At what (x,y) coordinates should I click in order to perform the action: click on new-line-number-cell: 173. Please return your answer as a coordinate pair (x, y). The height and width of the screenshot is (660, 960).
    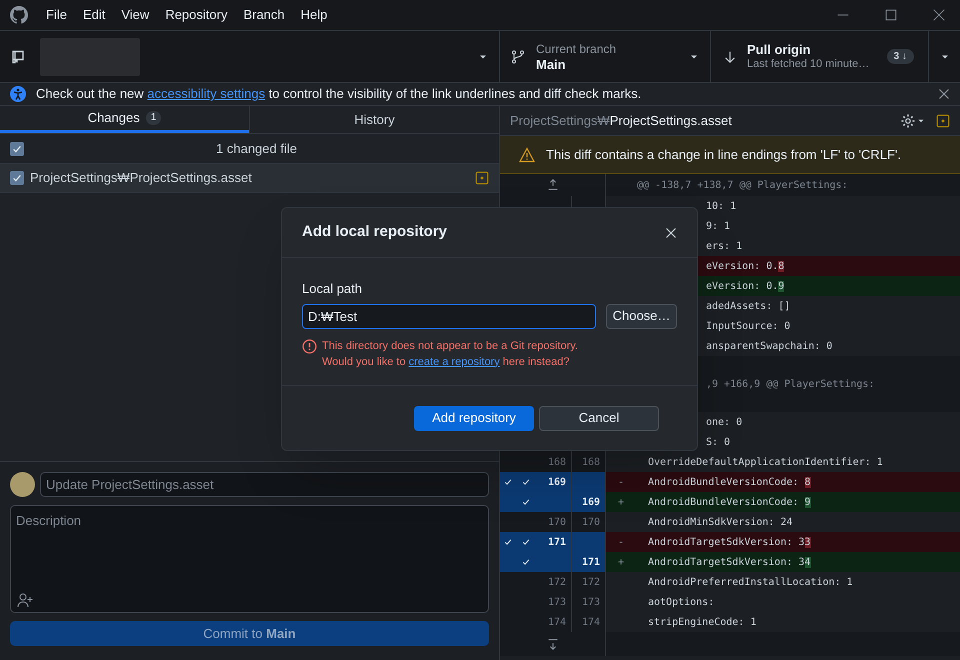
    Looking at the image, I should click on (589, 602).